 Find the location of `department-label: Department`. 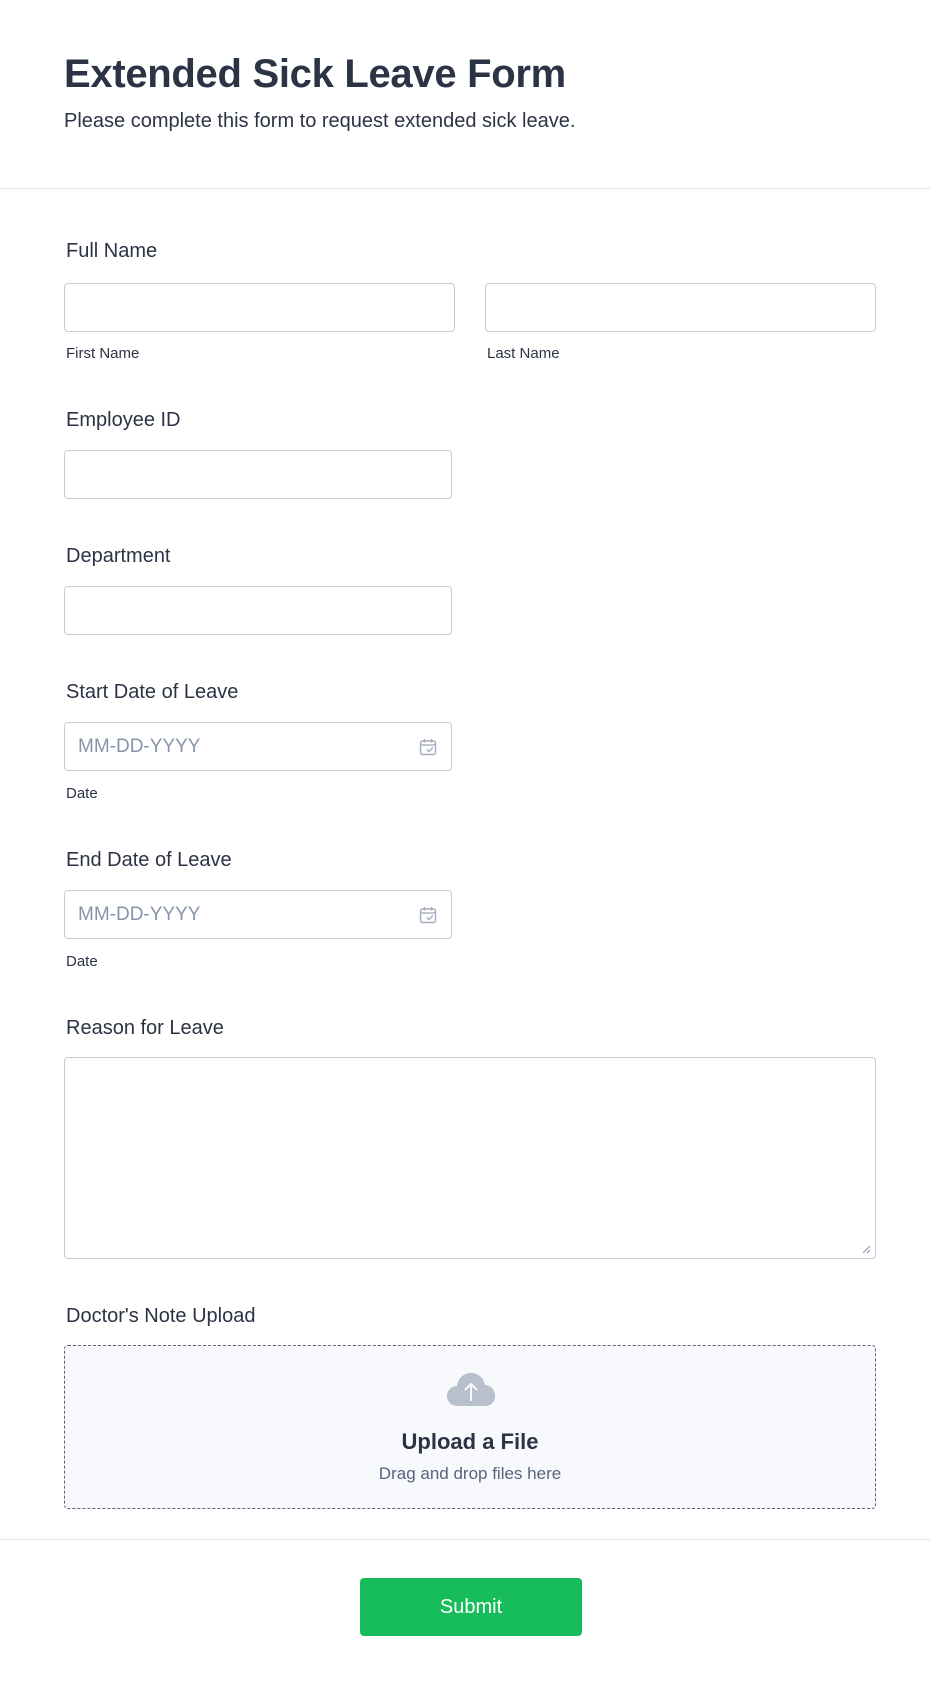

department-label: Department is located at coordinates (118, 556).